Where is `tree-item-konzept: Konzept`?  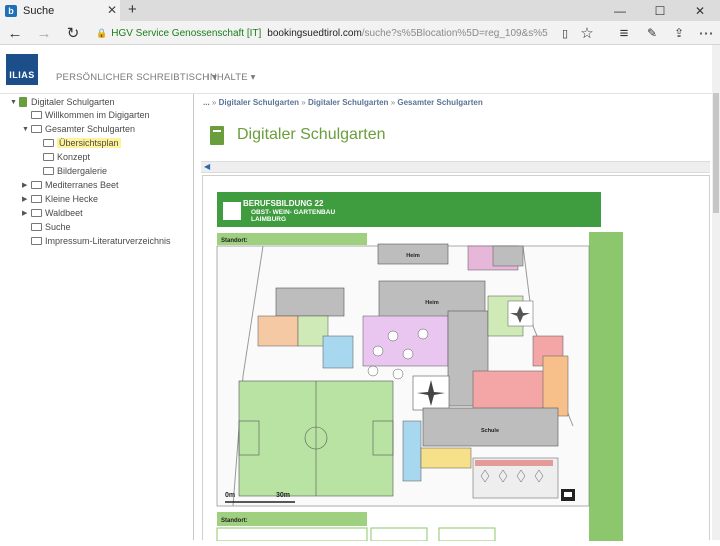
tree-item-konzept: Konzept is located at coordinates (62, 157).